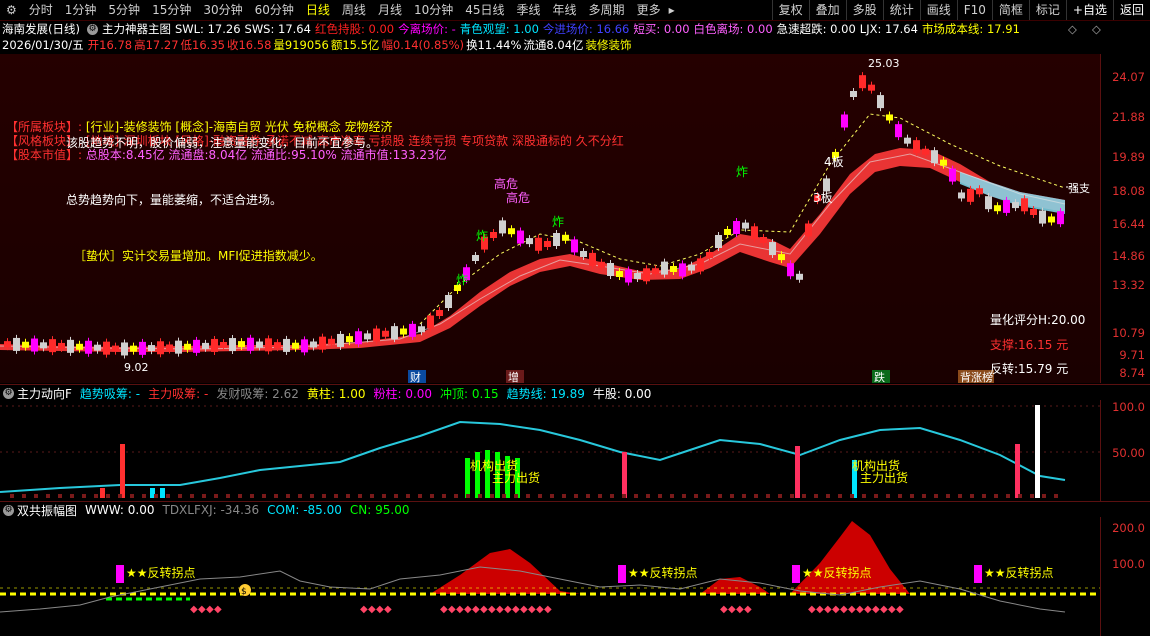  Describe the element at coordinates (1010, 10) in the screenshot. I see `simple-frame-button: 简框` at that location.